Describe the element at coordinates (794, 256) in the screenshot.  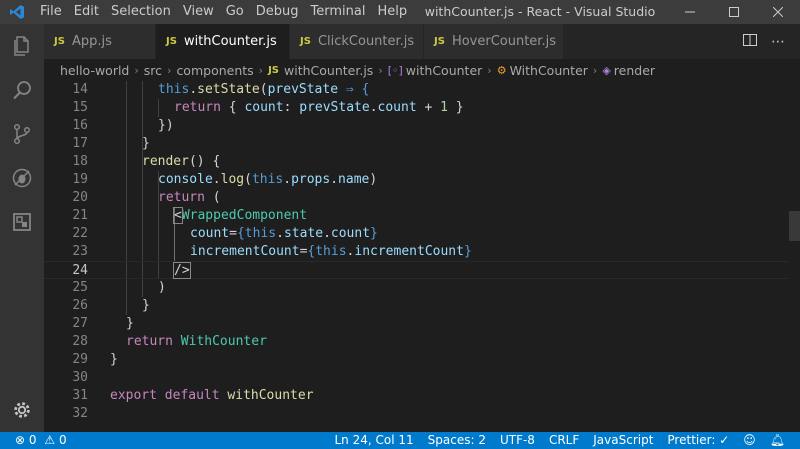
I see `vertical-scrollbar` at that location.